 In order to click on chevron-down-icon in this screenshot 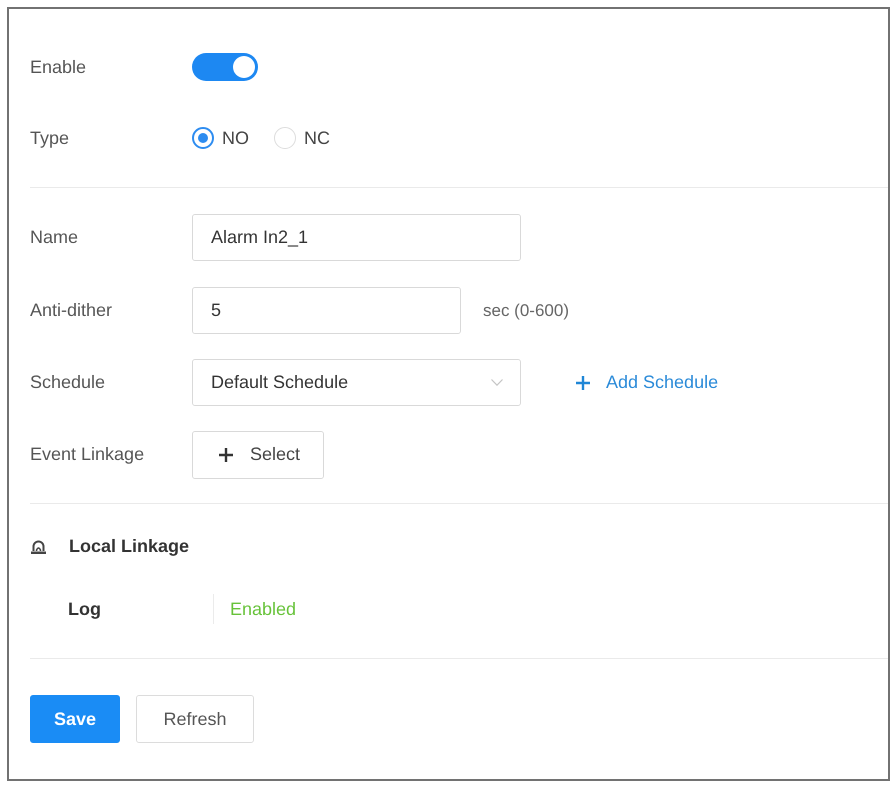, I will do `click(497, 382)`.